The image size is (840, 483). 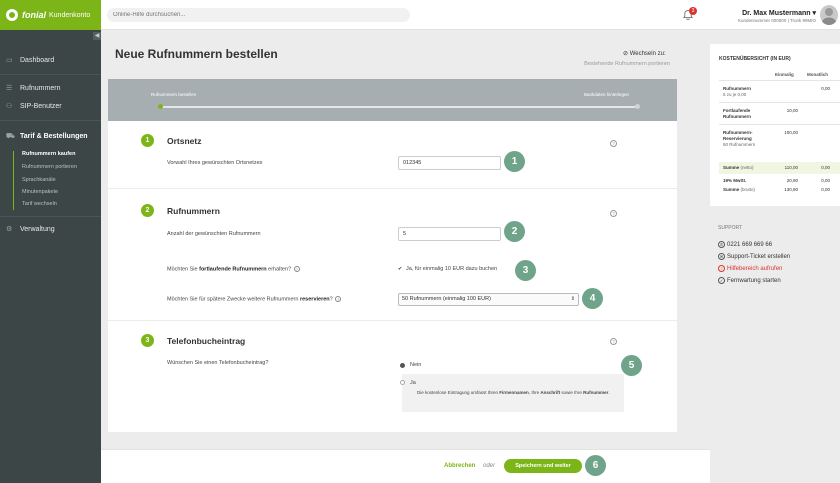 What do you see at coordinates (174, 94) in the screenshot?
I see `progress-step-current: Rufnummern bestellen` at bounding box center [174, 94].